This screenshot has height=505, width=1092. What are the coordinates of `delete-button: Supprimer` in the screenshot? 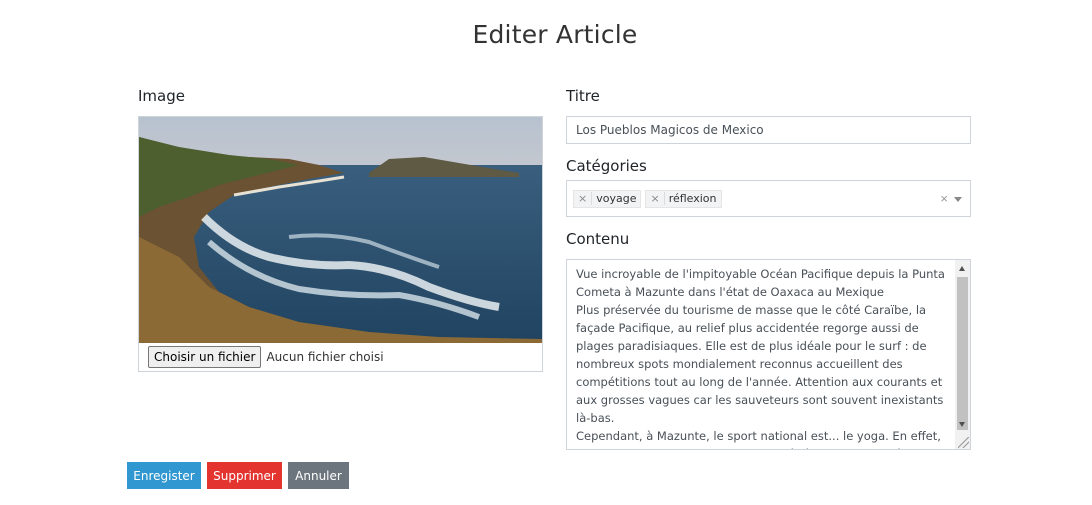 It's located at (244, 475).